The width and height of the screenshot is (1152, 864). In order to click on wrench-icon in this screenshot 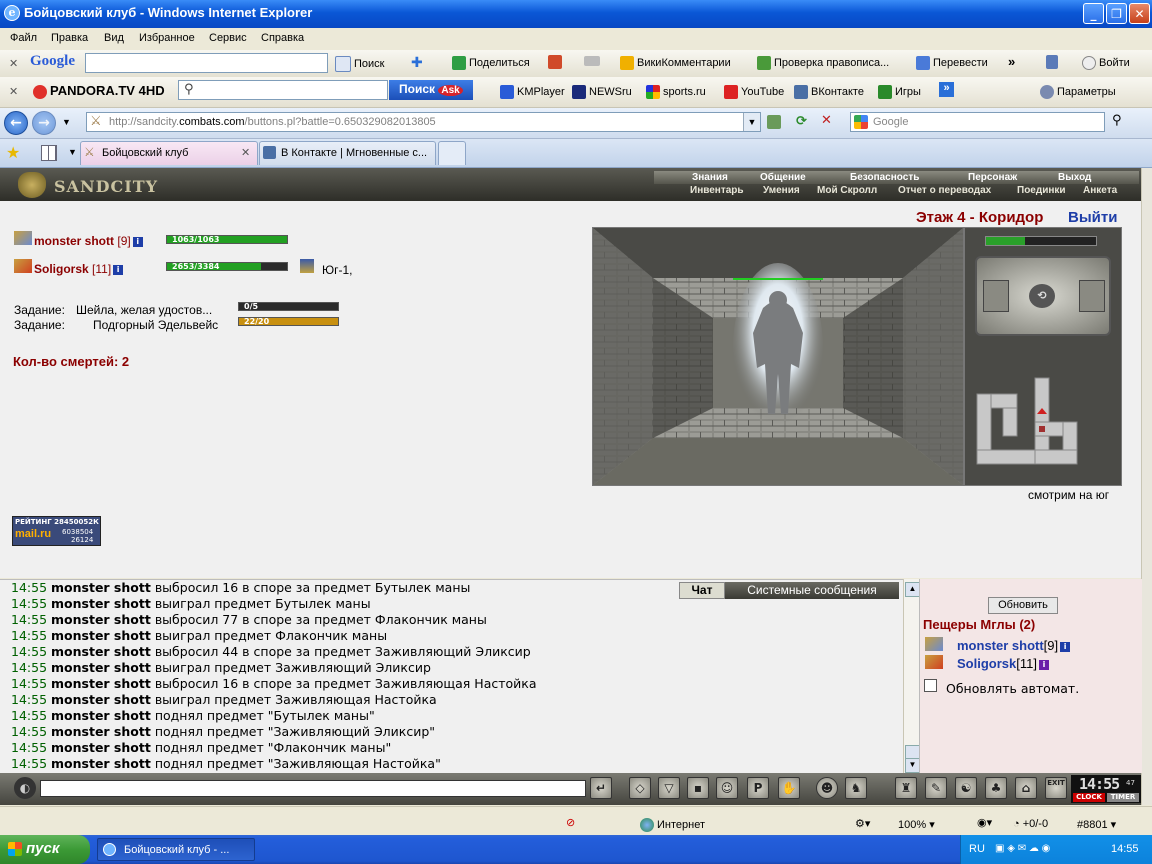, I will do `click(1053, 62)`.